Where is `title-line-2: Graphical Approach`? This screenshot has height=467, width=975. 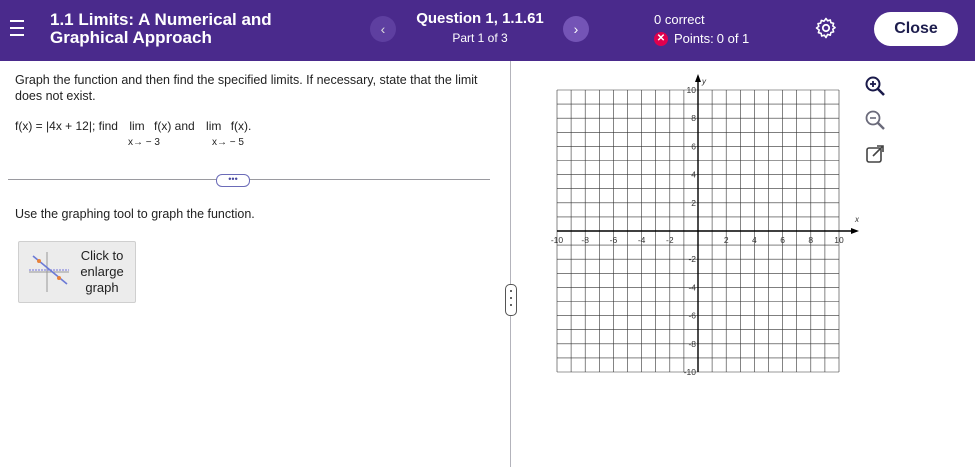
title-line-2: Graphical Approach is located at coordinates (131, 37).